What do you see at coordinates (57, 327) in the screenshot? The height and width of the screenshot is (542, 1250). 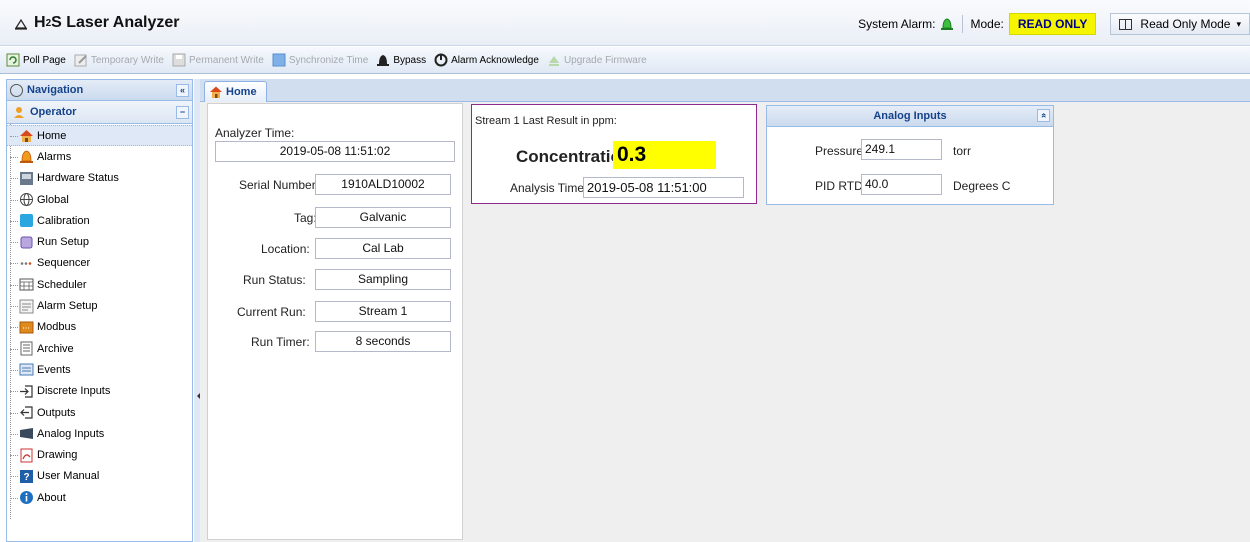 I see `sidebar-item-label: Modbus` at bounding box center [57, 327].